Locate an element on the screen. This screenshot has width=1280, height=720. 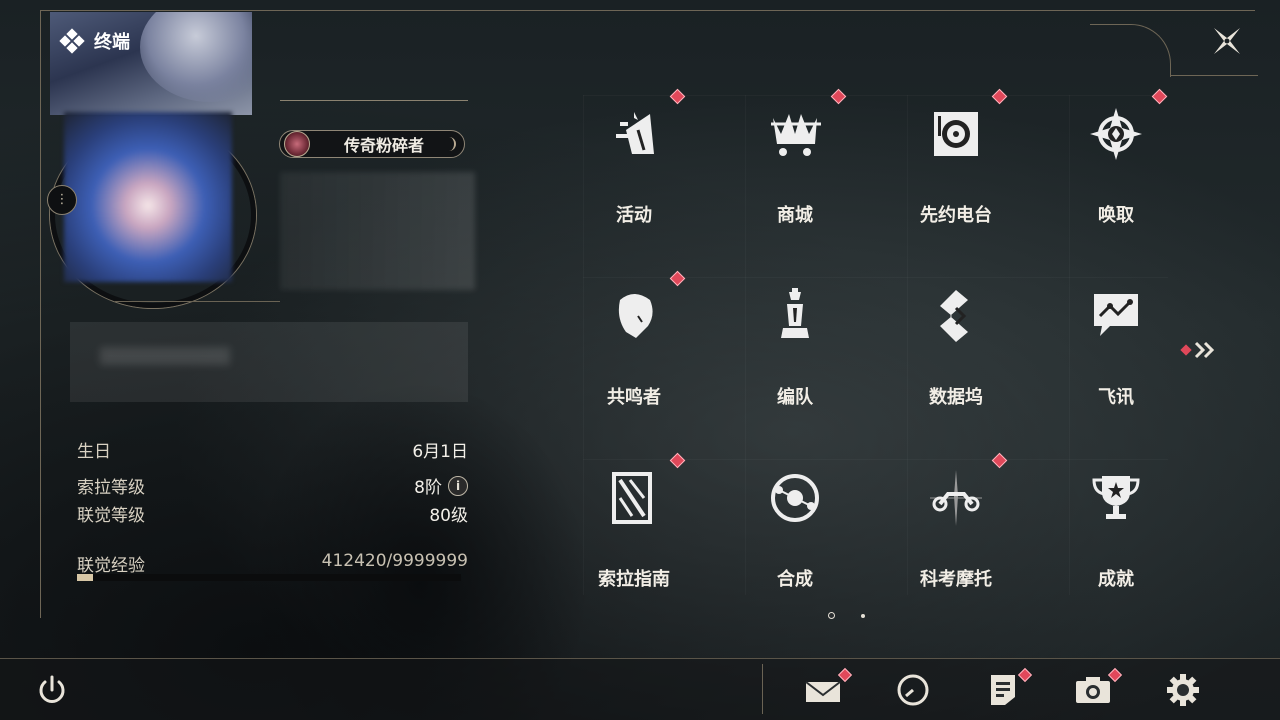
frame-top-line is located at coordinates (647, 10).